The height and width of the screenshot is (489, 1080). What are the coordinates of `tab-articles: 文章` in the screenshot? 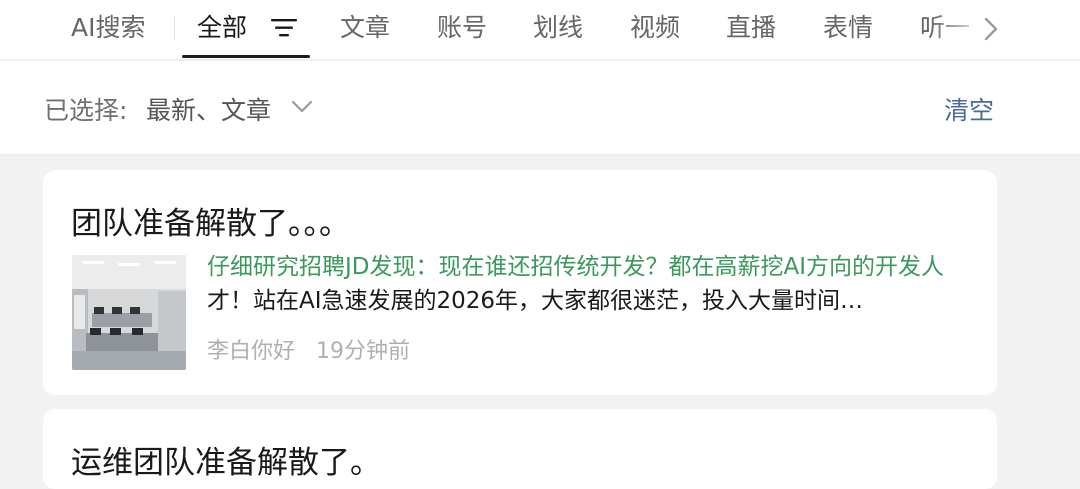 It's located at (365, 30).